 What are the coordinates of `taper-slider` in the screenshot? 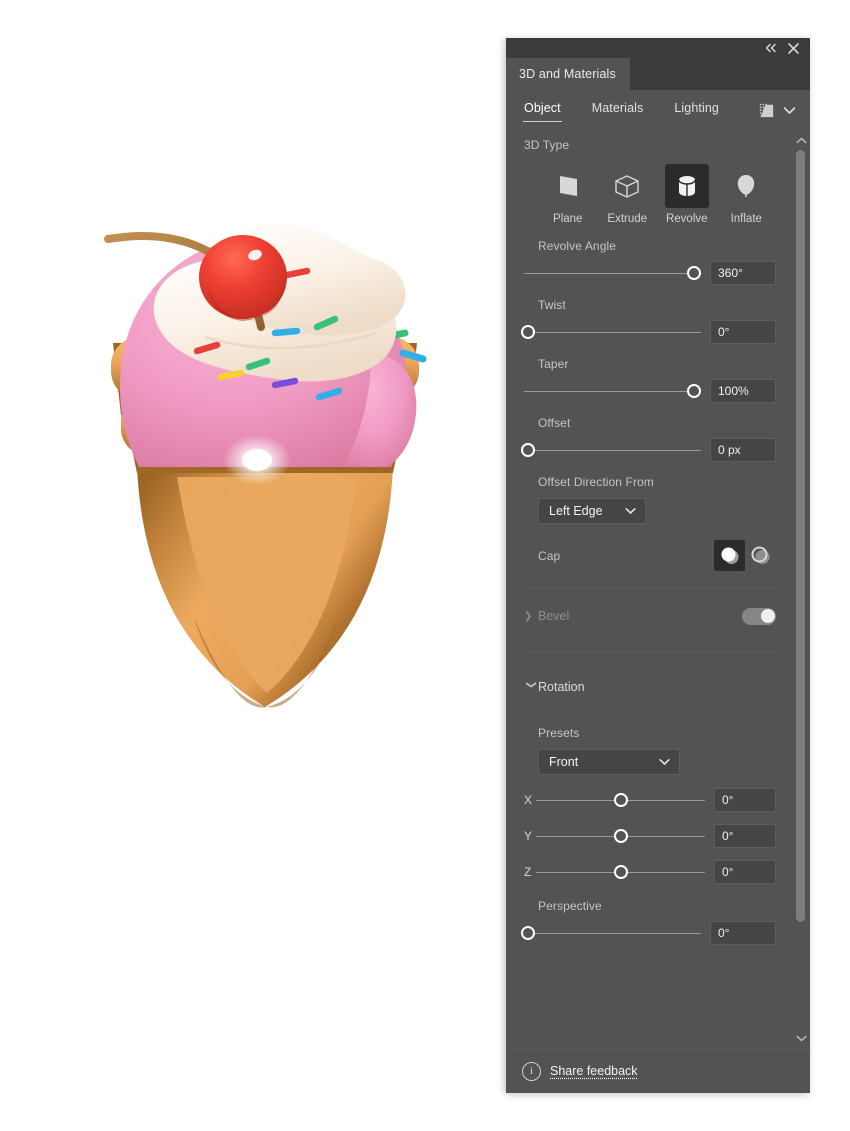 It's located at (612, 391).